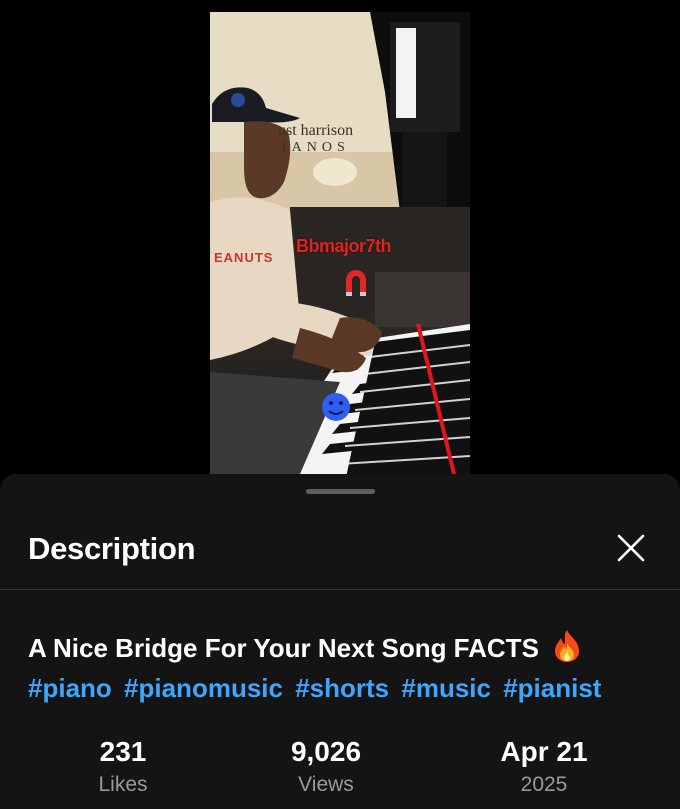 Image resolution: width=680 pixels, height=809 pixels. I want to click on likes-count: 231, so click(123, 751).